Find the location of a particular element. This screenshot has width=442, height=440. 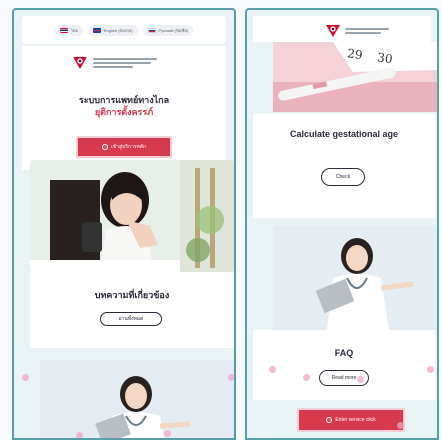

article-image-doctor is located at coordinates (137, 399).